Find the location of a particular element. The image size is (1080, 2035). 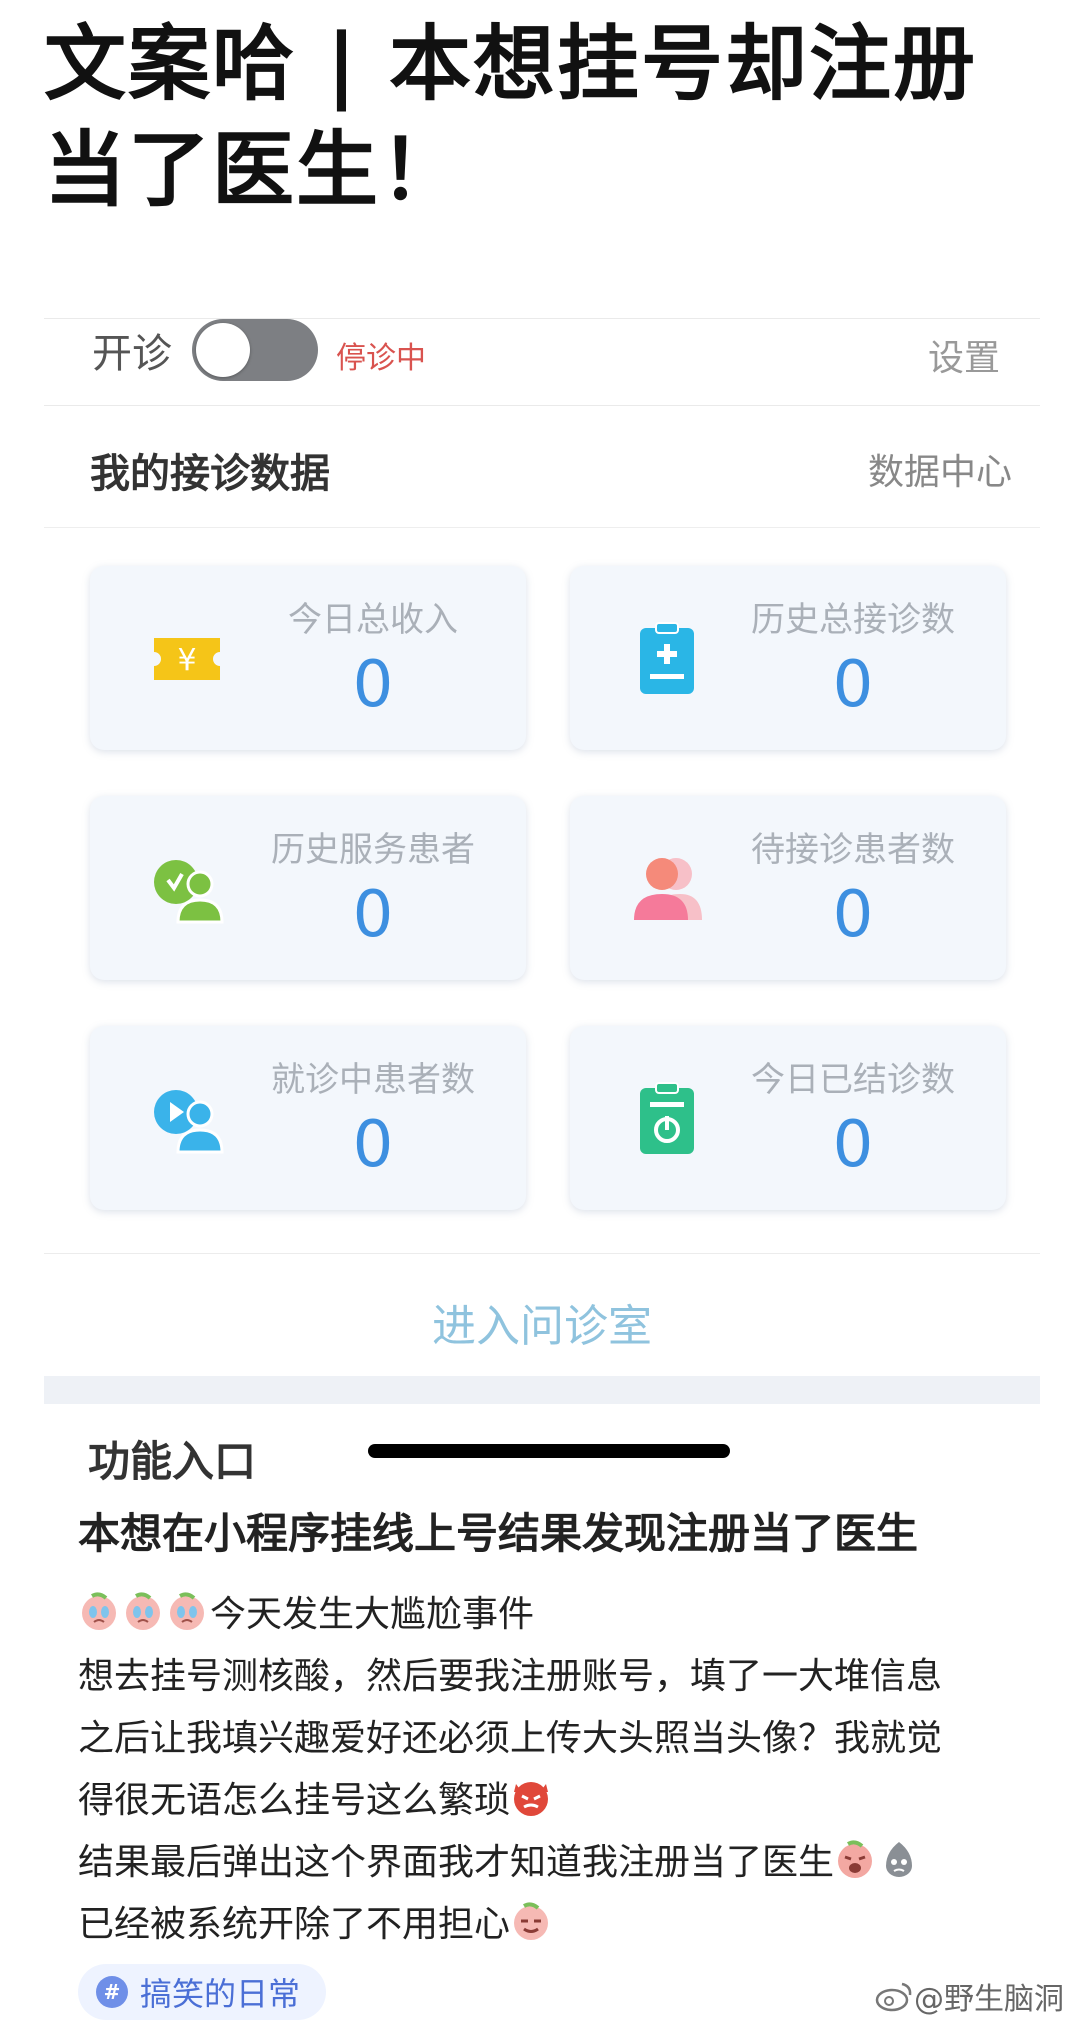

angry-devil-emoji-icon is located at coordinates (531, 1799).